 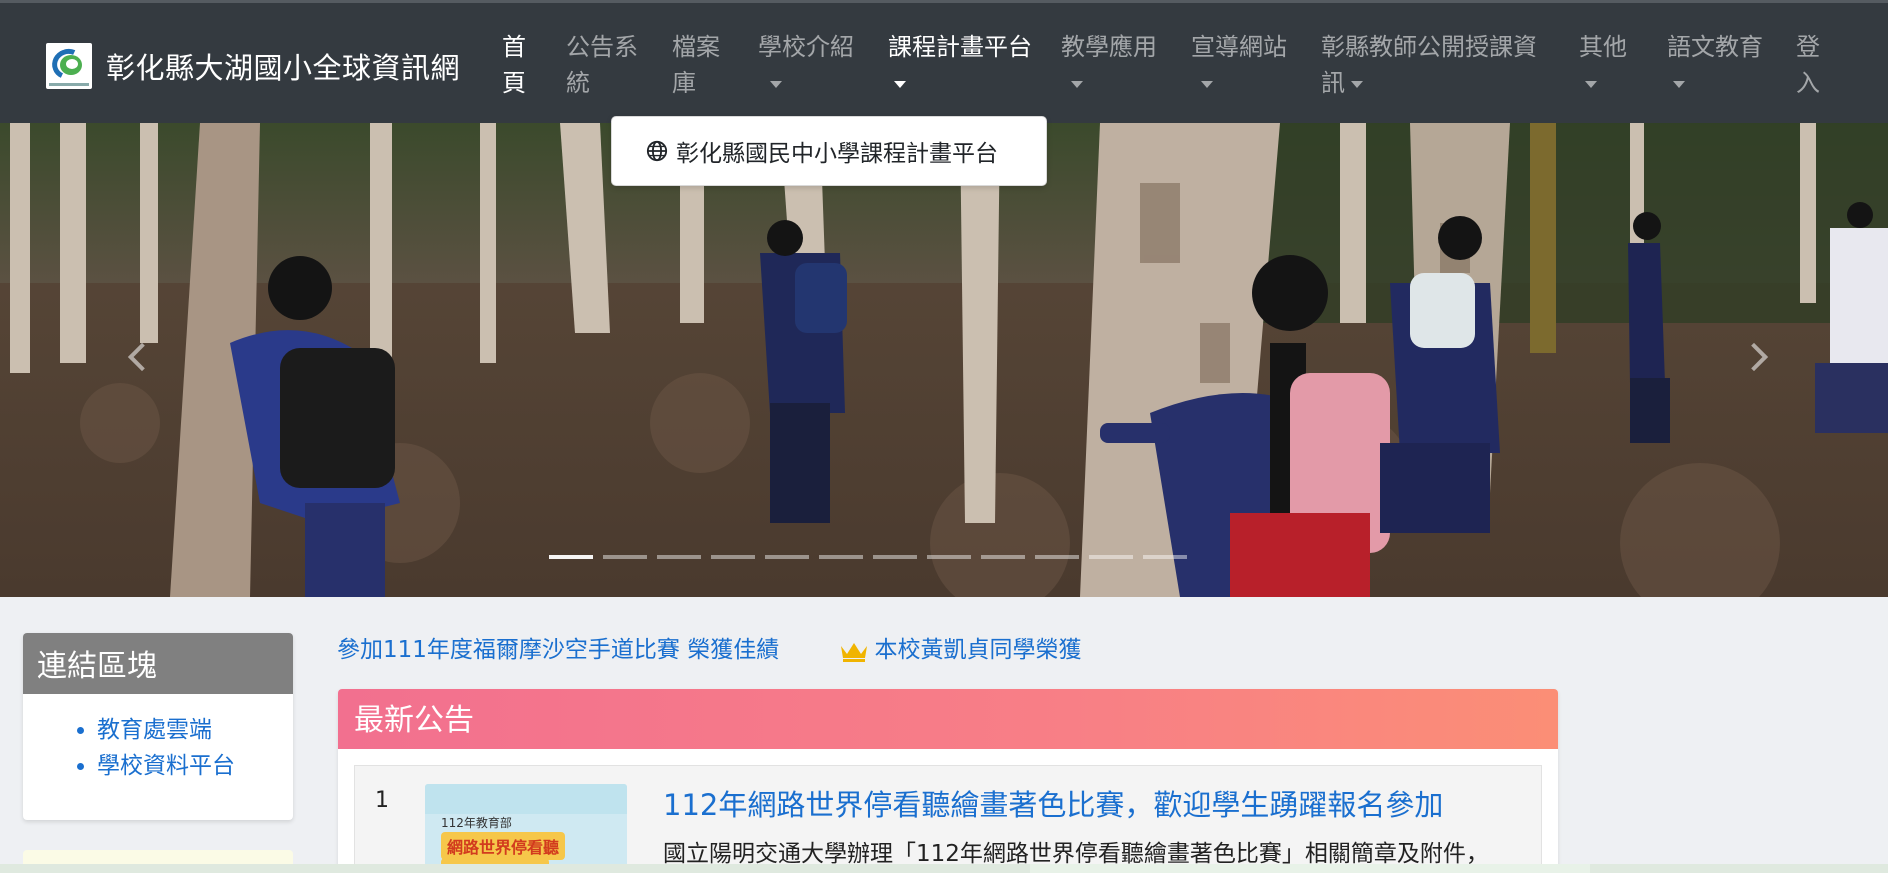 I want to click on link-education-cloud: 教育處雲端, so click(x=195, y=730).